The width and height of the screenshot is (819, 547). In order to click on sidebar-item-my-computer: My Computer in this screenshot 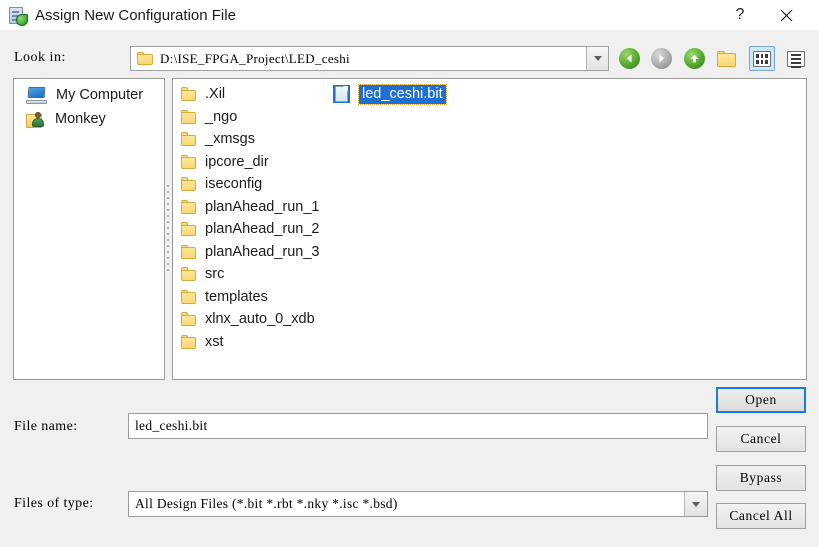, I will do `click(89, 95)`.